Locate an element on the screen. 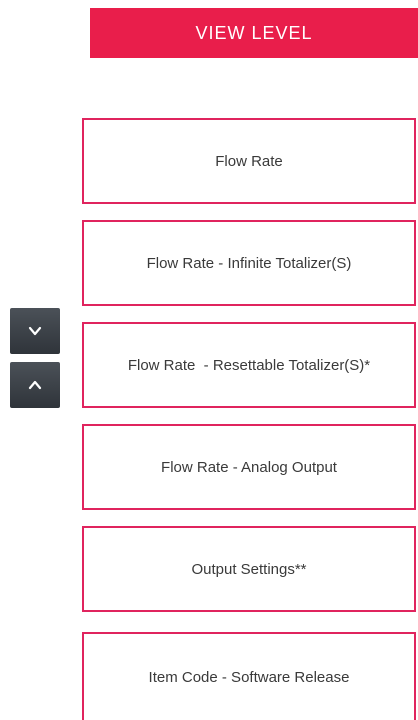  chevron-down-icon is located at coordinates (35, 331).